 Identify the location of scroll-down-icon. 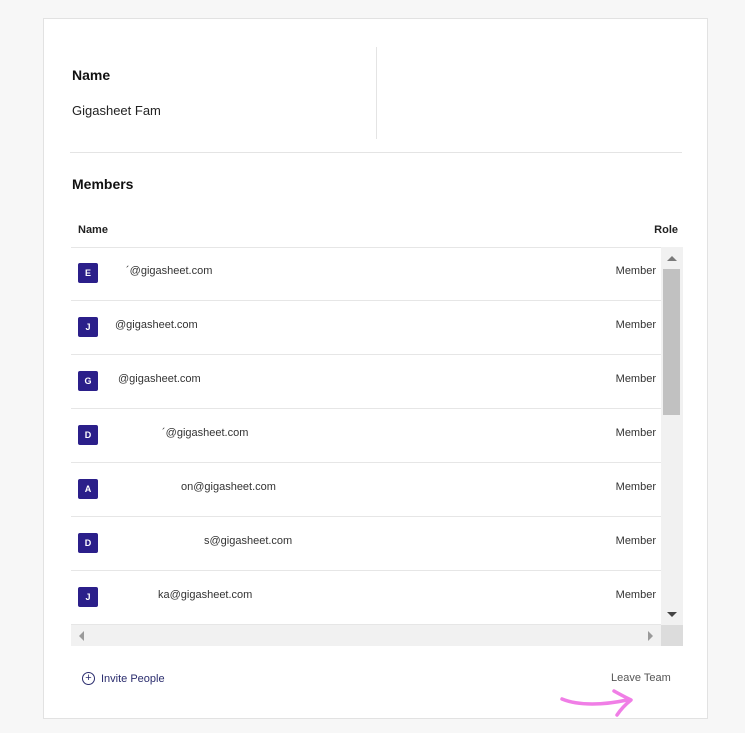
(672, 614).